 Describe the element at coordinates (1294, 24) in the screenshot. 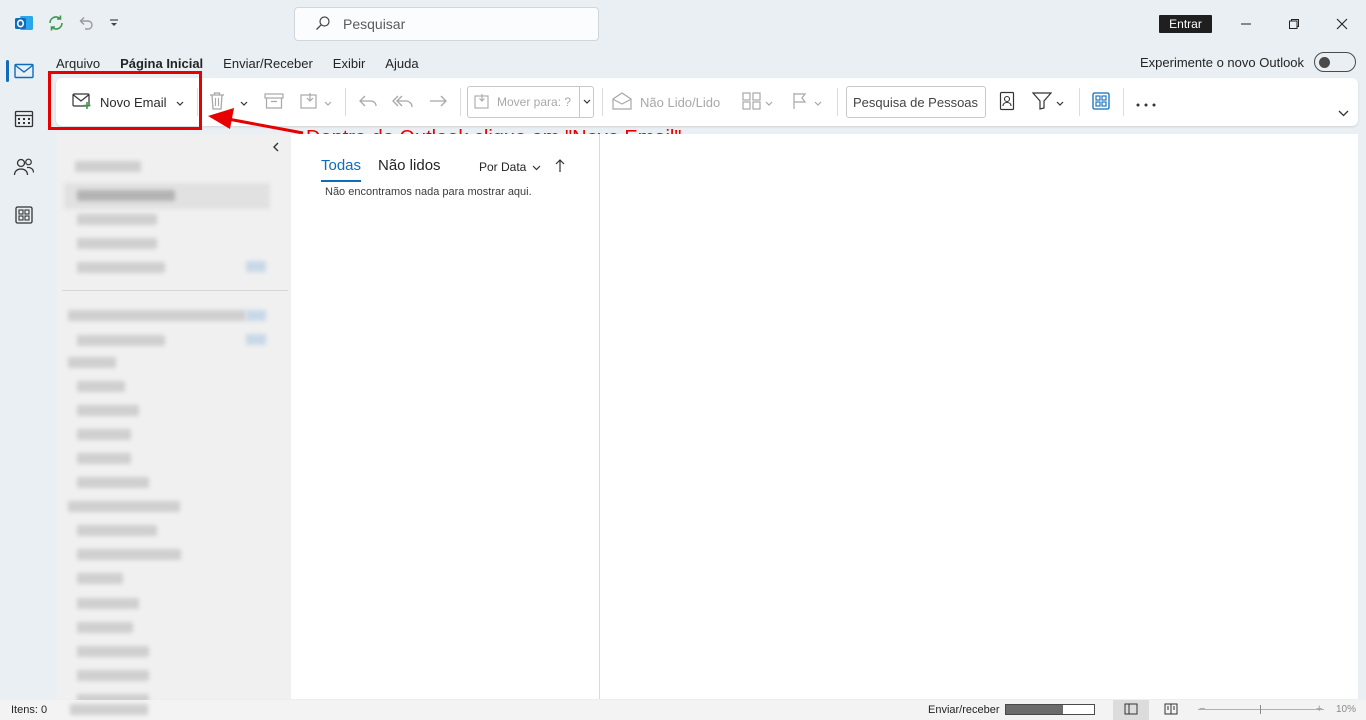

I see `restore-button` at that location.